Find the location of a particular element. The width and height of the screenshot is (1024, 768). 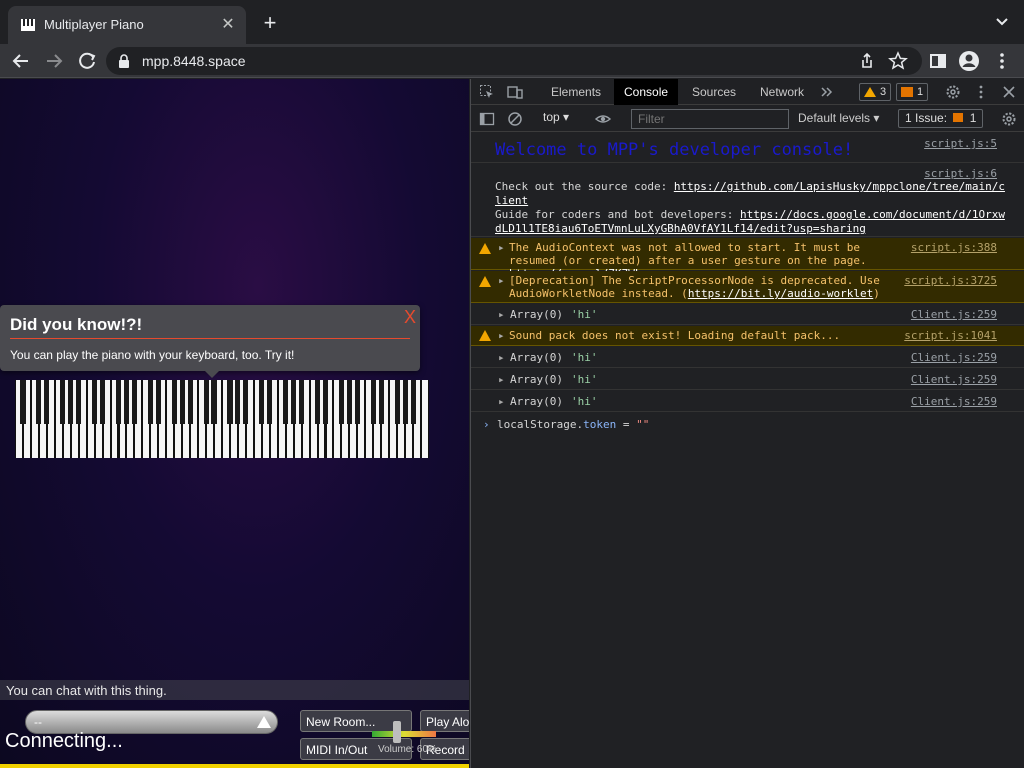

tip-close-button: X is located at coordinates (410, 317).